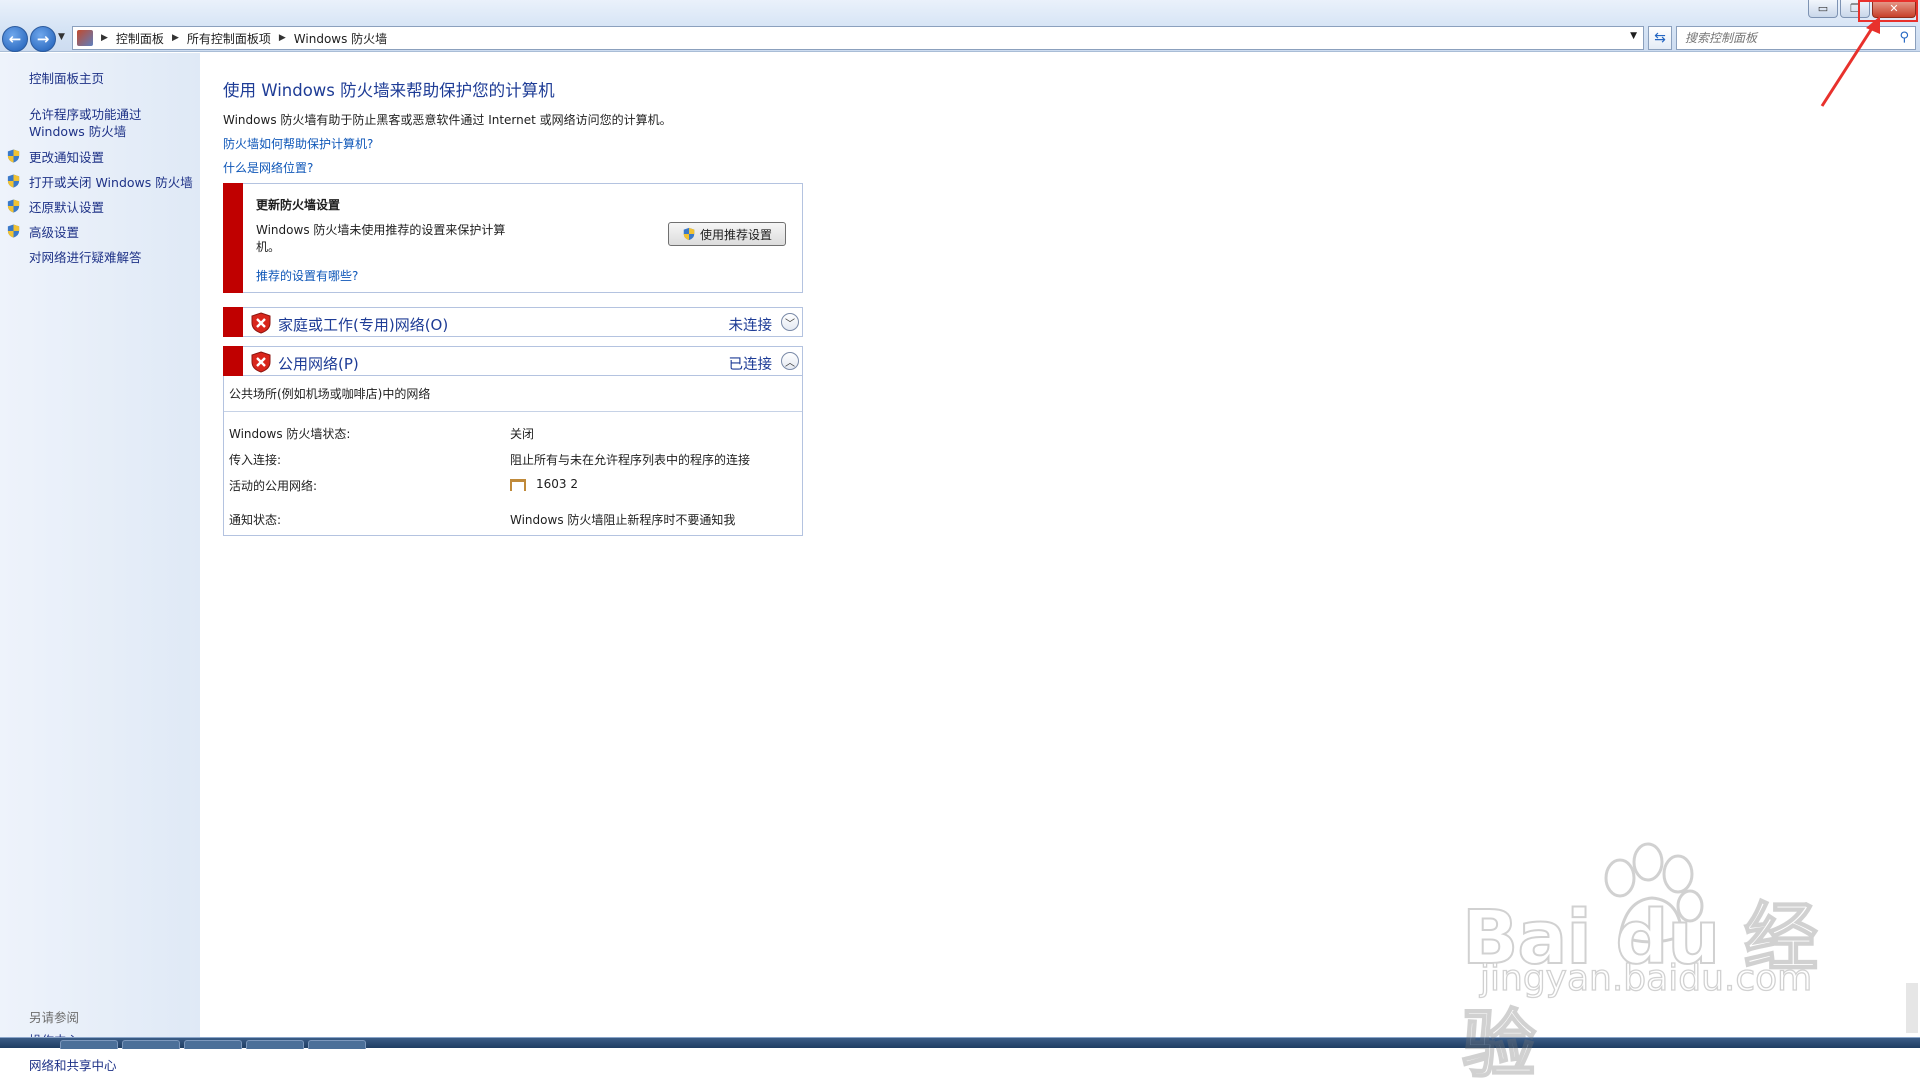 This screenshot has height=1092, width=1920. Describe the element at coordinates (54, 1017) in the screenshot. I see `see-also-heading: 另请参阅` at that location.